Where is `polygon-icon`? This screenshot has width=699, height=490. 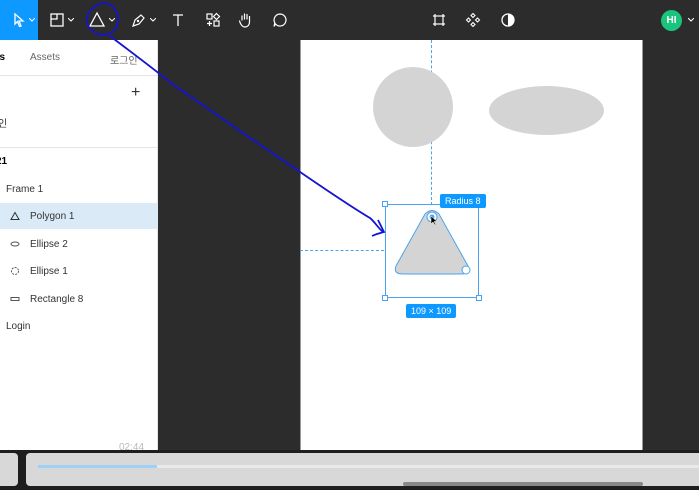
polygon-icon is located at coordinates (15, 216).